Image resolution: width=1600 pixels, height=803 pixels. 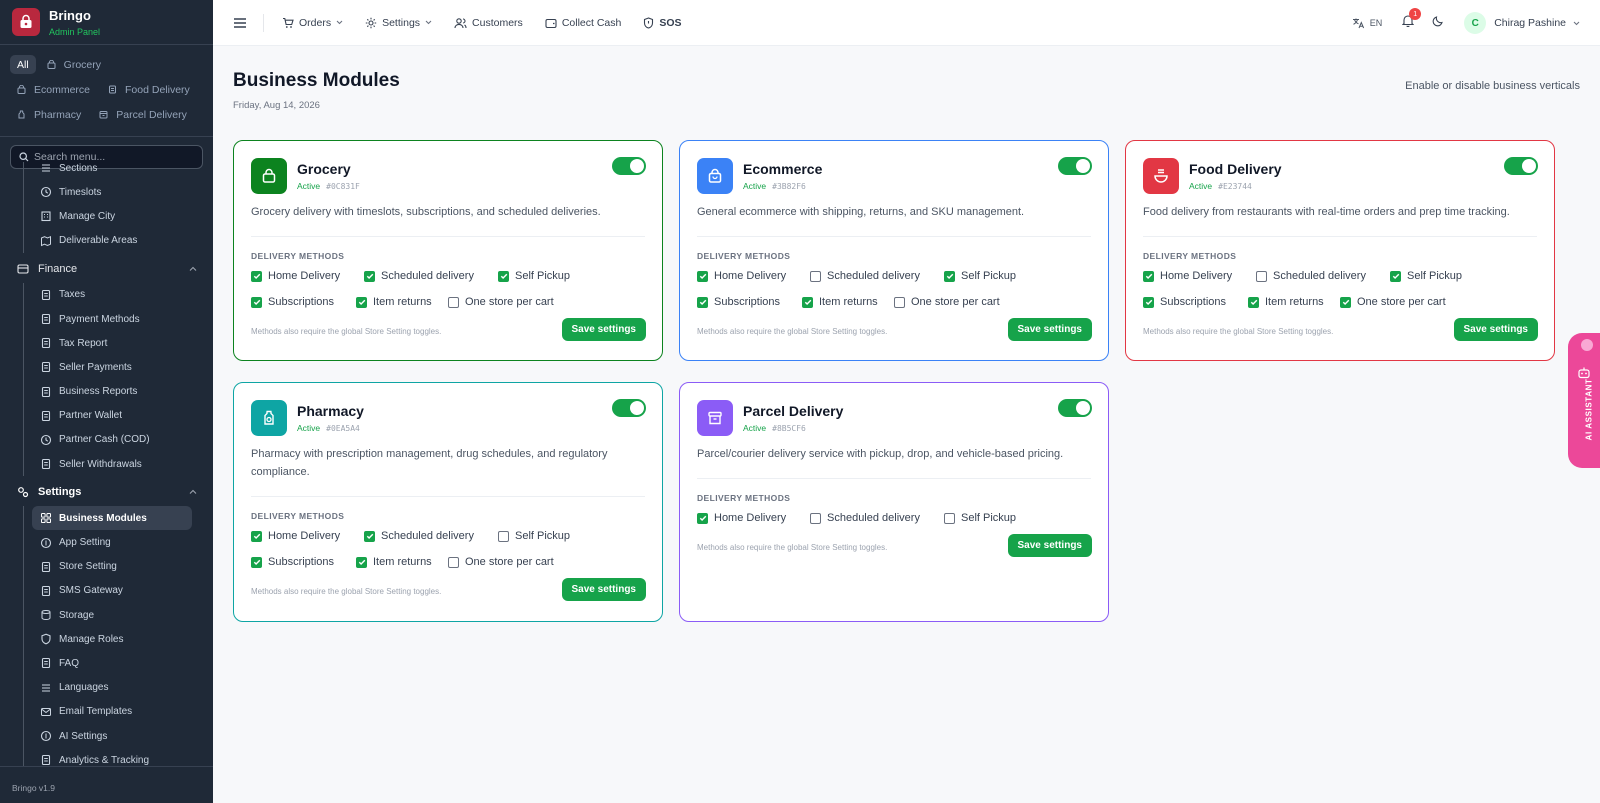 What do you see at coordinates (122, 542) in the screenshot?
I see `sidebar-item-app-setting: App Setting` at bounding box center [122, 542].